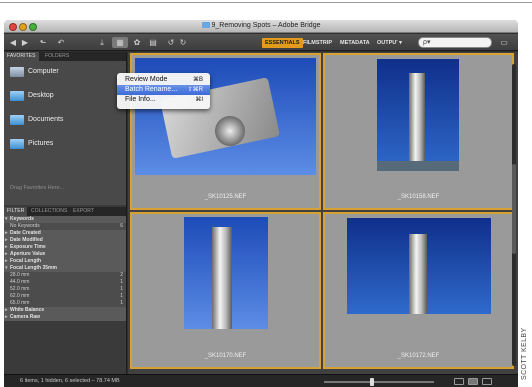 The height and width of the screenshot is (387, 532). Describe the element at coordinates (65, 219) in the screenshot. I see `filter-row: Keywords` at that location.